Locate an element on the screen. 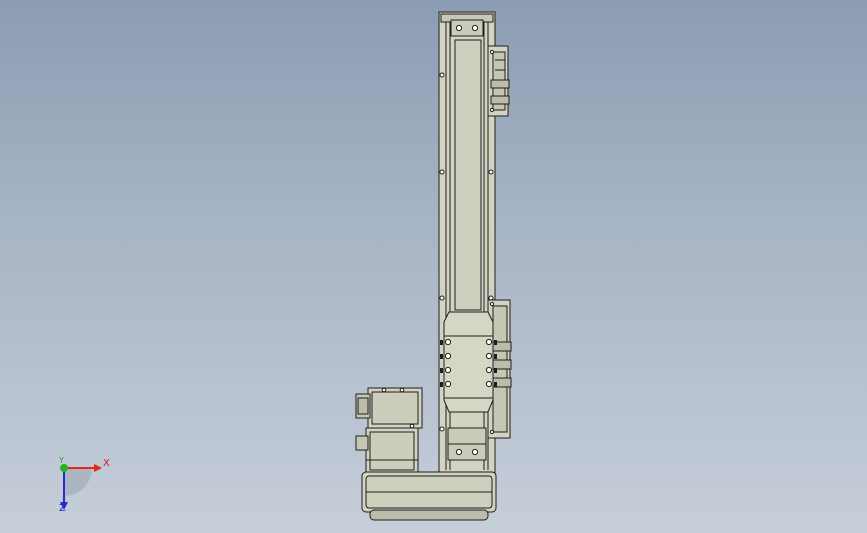  carriage is located at coordinates (468, 362).